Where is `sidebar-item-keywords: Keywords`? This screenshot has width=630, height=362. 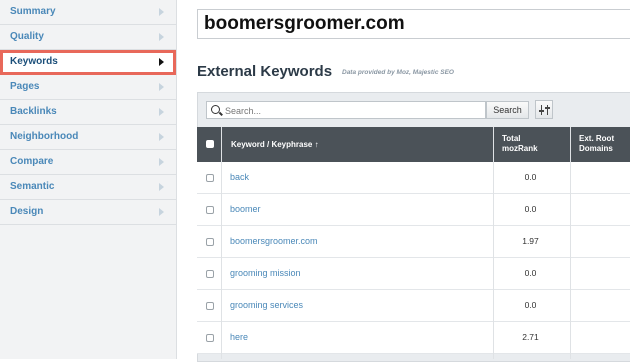 sidebar-item-keywords: Keywords is located at coordinates (88, 62).